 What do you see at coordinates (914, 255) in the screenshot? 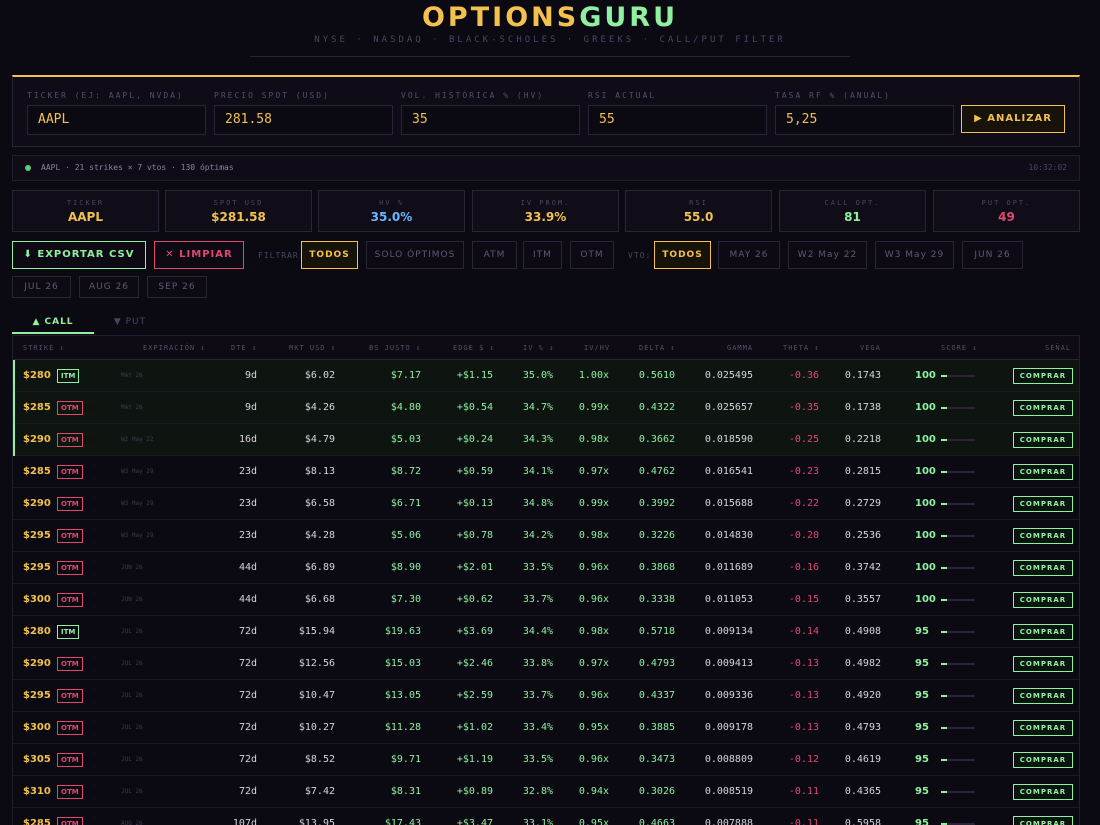
I see `vto-w3may29-button: W3 May 29` at bounding box center [914, 255].